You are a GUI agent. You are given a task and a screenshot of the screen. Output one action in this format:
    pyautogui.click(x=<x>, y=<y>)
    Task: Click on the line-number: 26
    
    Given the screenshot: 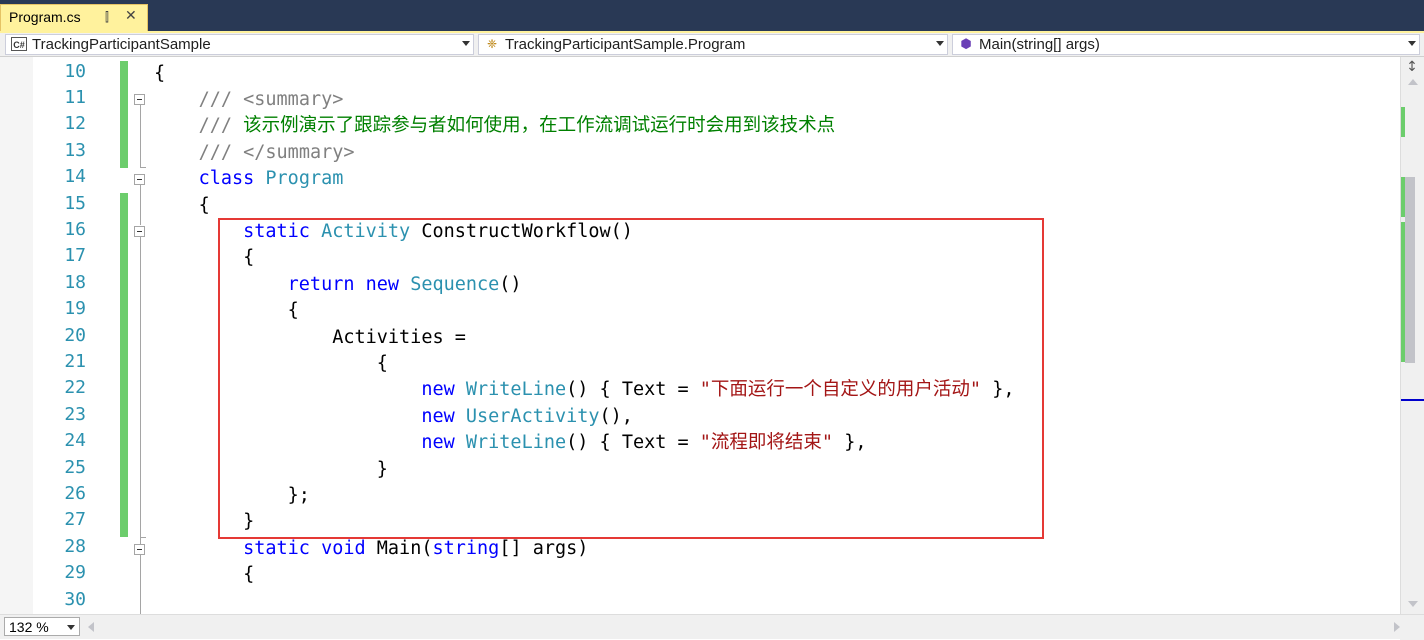 What is the action you would take?
    pyautogui.click(x=75, y=493)
    